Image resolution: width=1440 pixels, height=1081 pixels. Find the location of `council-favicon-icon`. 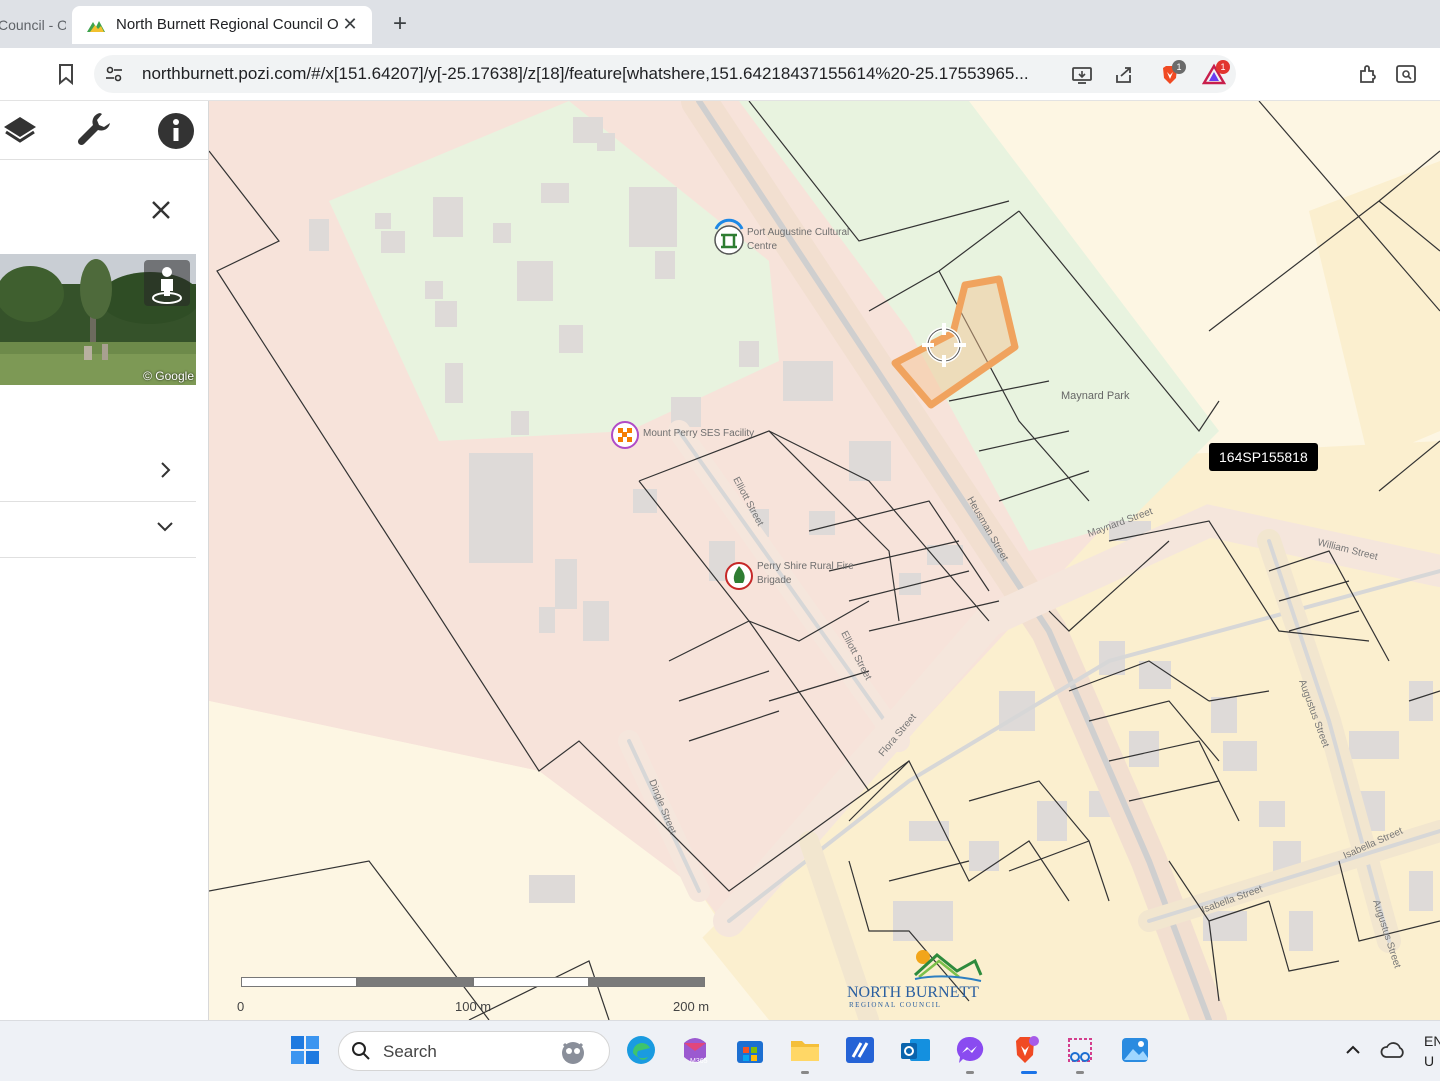

council-favicon-icon is located at coordinates (96, 26).